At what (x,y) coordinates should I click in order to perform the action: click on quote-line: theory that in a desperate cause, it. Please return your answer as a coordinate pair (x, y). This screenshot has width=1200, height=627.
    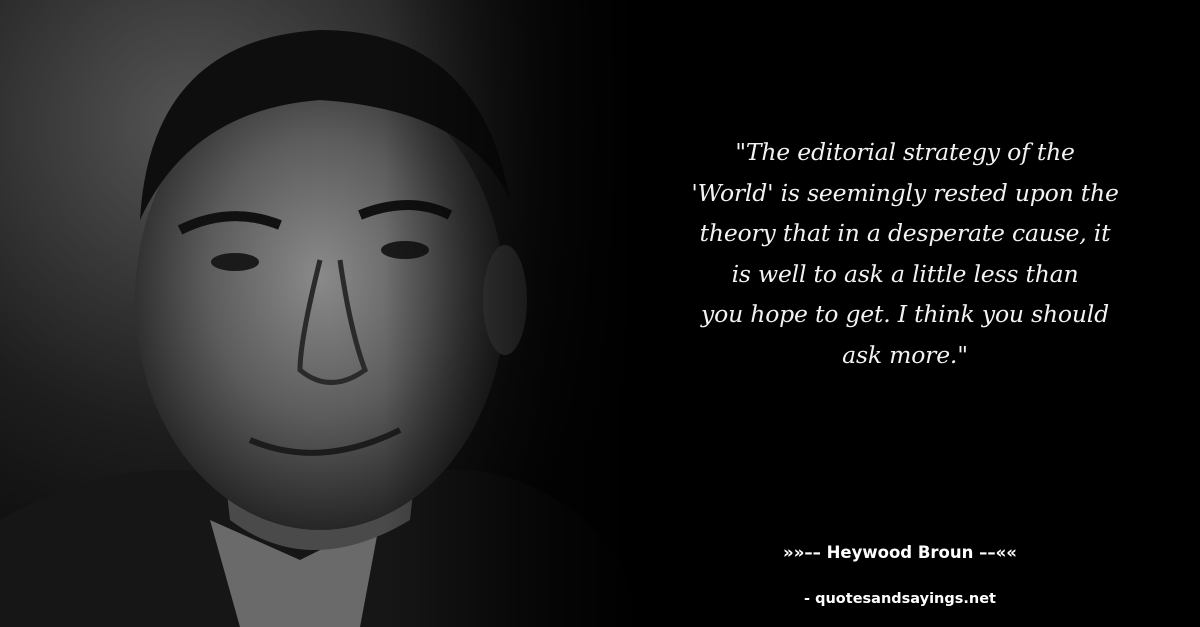
    Looking at the image, I should click on (905, 233).